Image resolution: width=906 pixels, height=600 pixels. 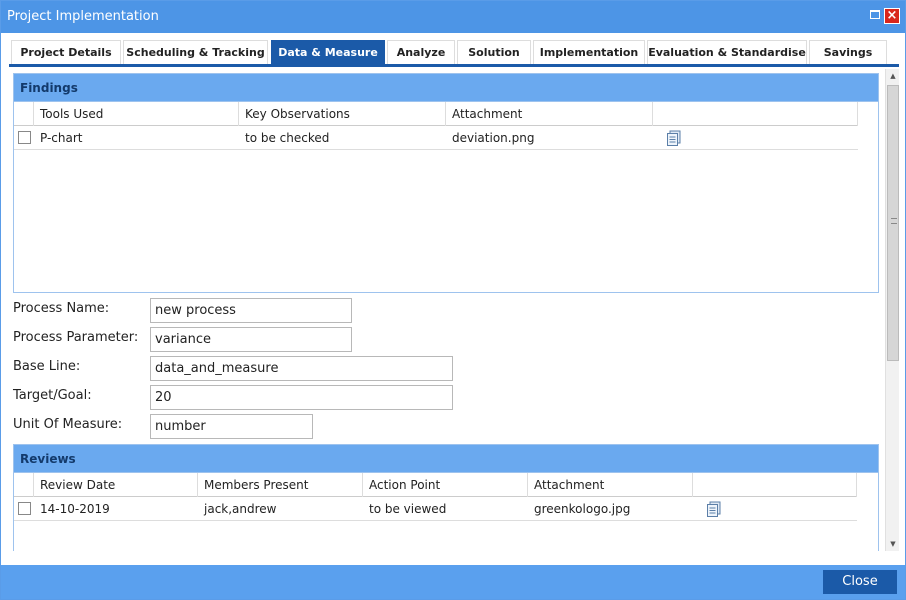 I want to click on dialog-footer: Close, so click(x=453, y=582).